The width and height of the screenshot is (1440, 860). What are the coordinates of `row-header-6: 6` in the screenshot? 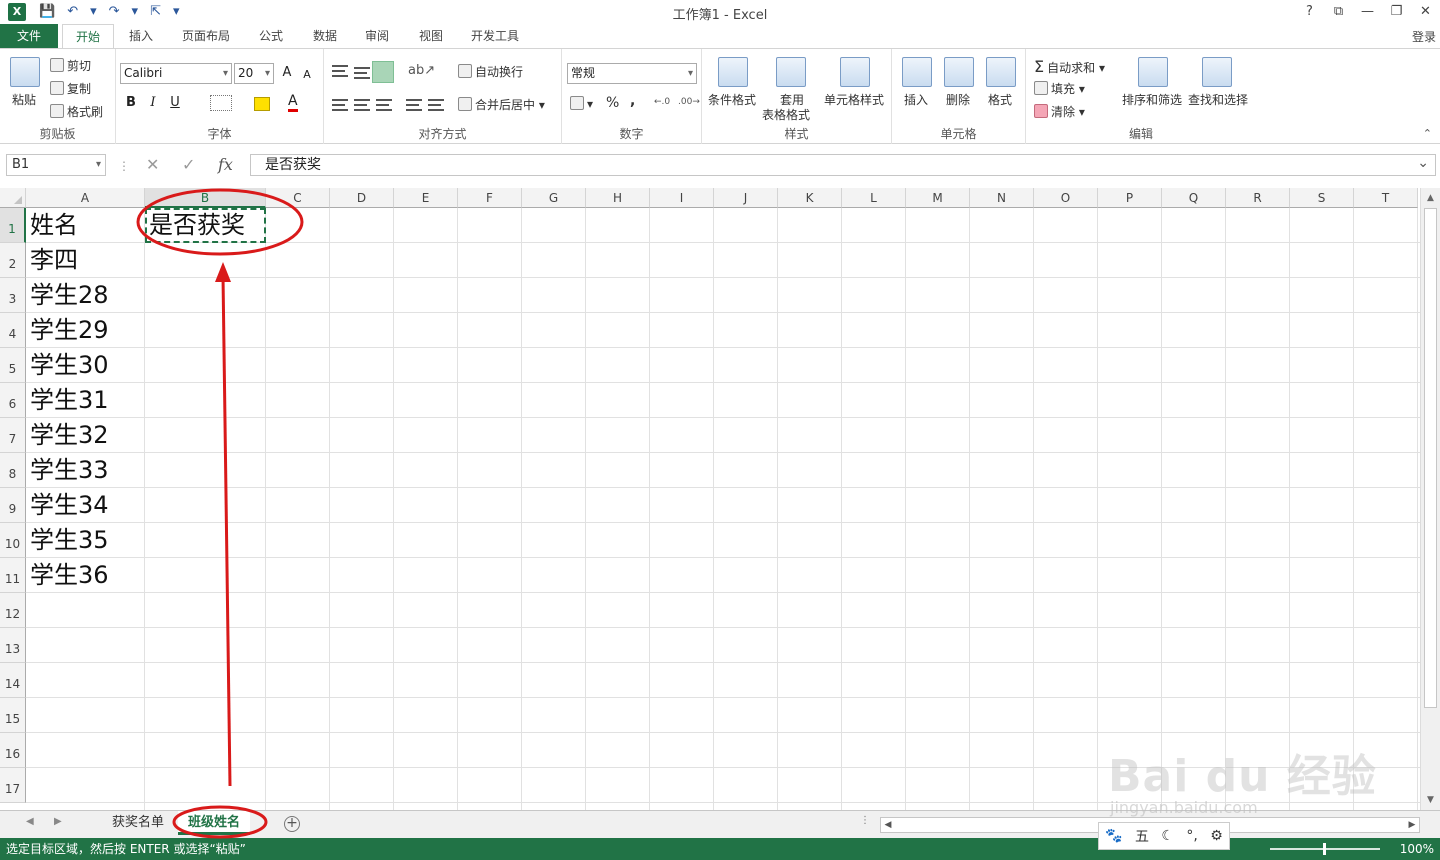 It's located at (13, 400).